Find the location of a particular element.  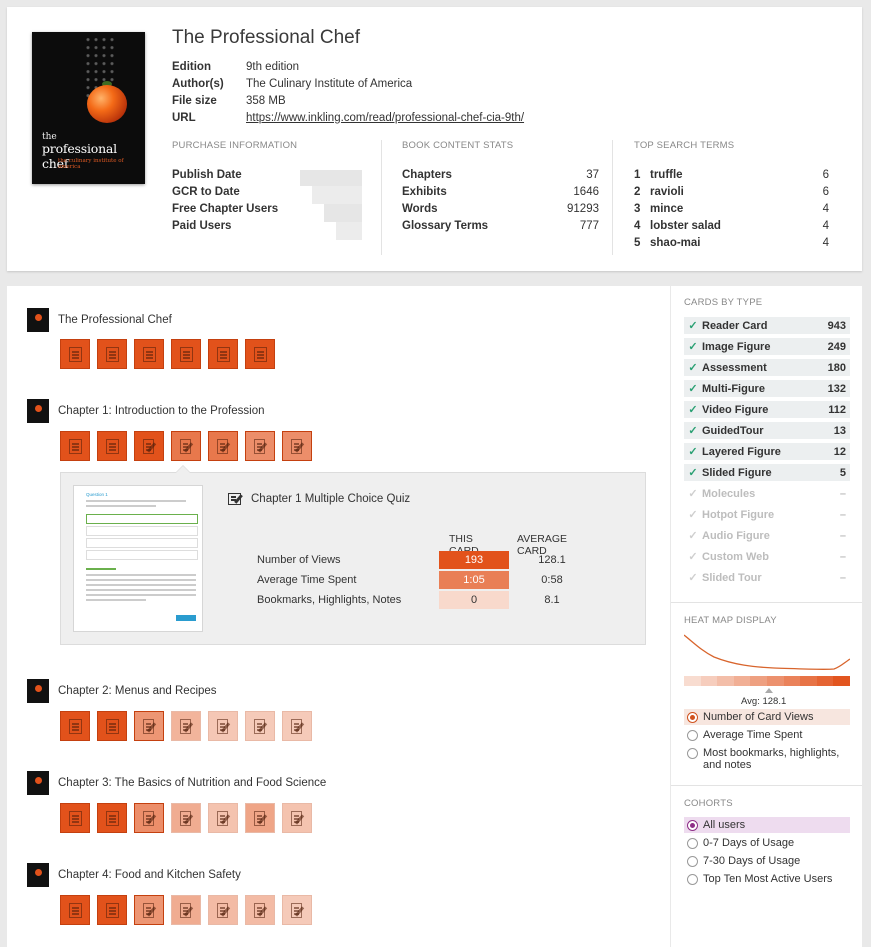

search-term: shao-mai is located at coordinates (675, 242).